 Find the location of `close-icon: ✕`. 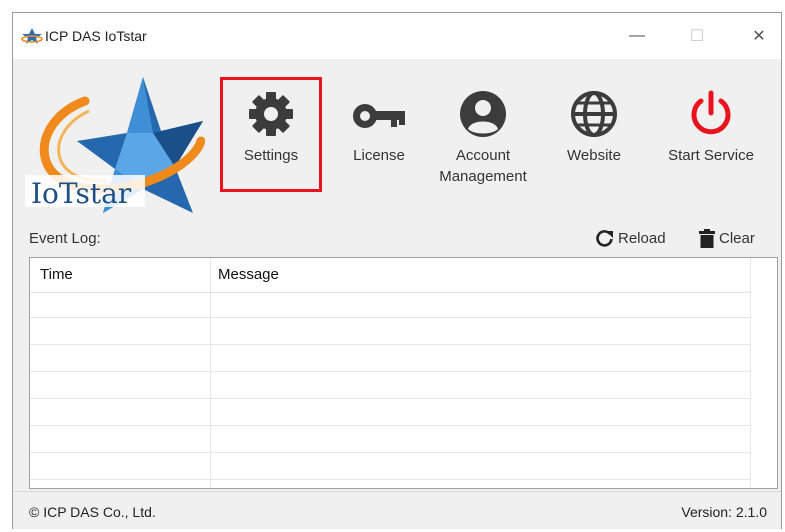

close-icon: ✕ is located at coordinates (759, 36).